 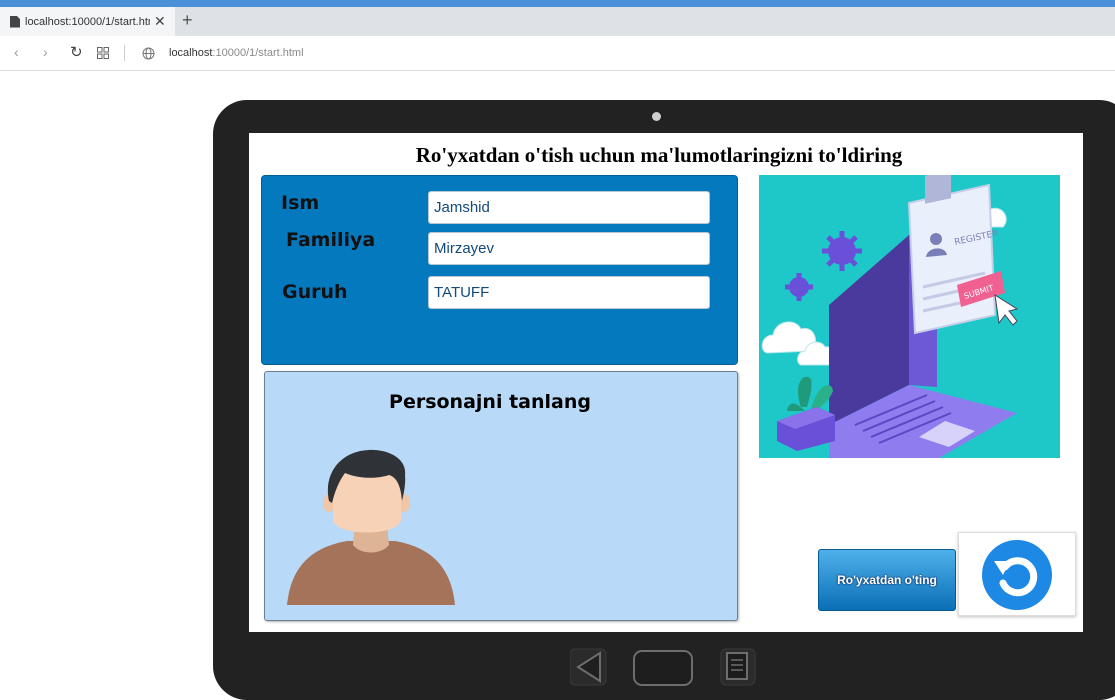 What do you see at coordinates (371, 526) in the screenshot?
I see `character-avatar` at bounding box center [371, 526].